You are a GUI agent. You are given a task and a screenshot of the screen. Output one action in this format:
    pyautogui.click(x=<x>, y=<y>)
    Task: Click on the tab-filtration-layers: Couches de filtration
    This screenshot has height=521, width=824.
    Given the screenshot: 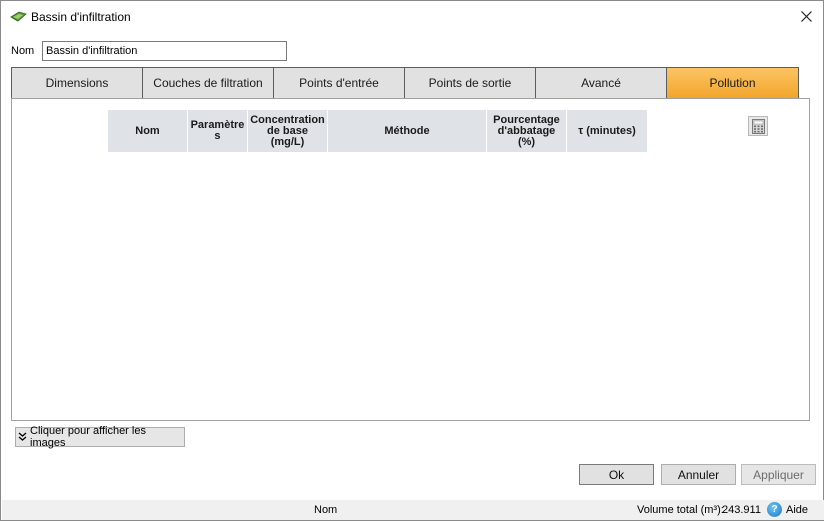 What is the action you would take?
    pyautogui.click(x=207, y=83)
    